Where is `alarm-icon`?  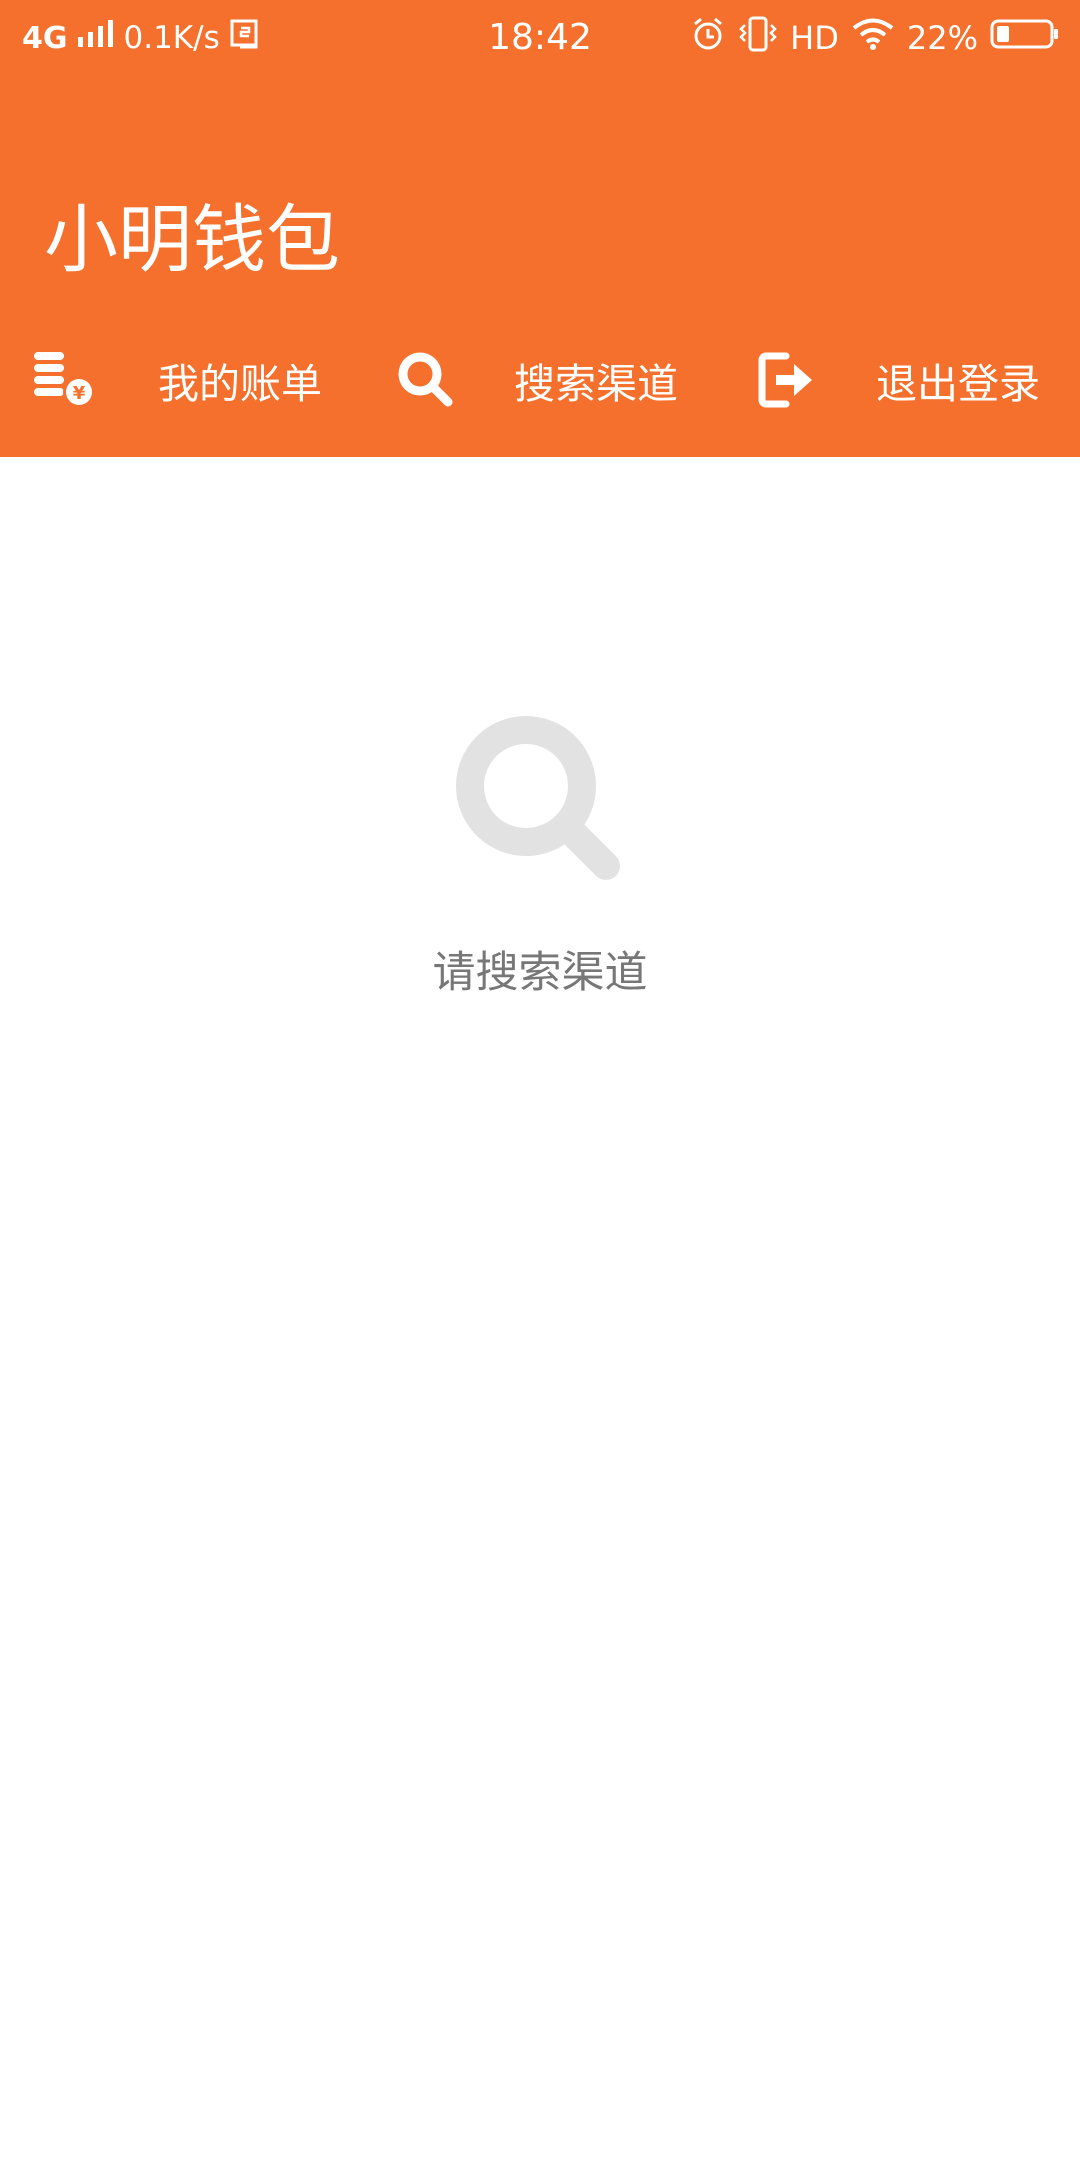
alarm-icon is located at coordinates (708, 38).